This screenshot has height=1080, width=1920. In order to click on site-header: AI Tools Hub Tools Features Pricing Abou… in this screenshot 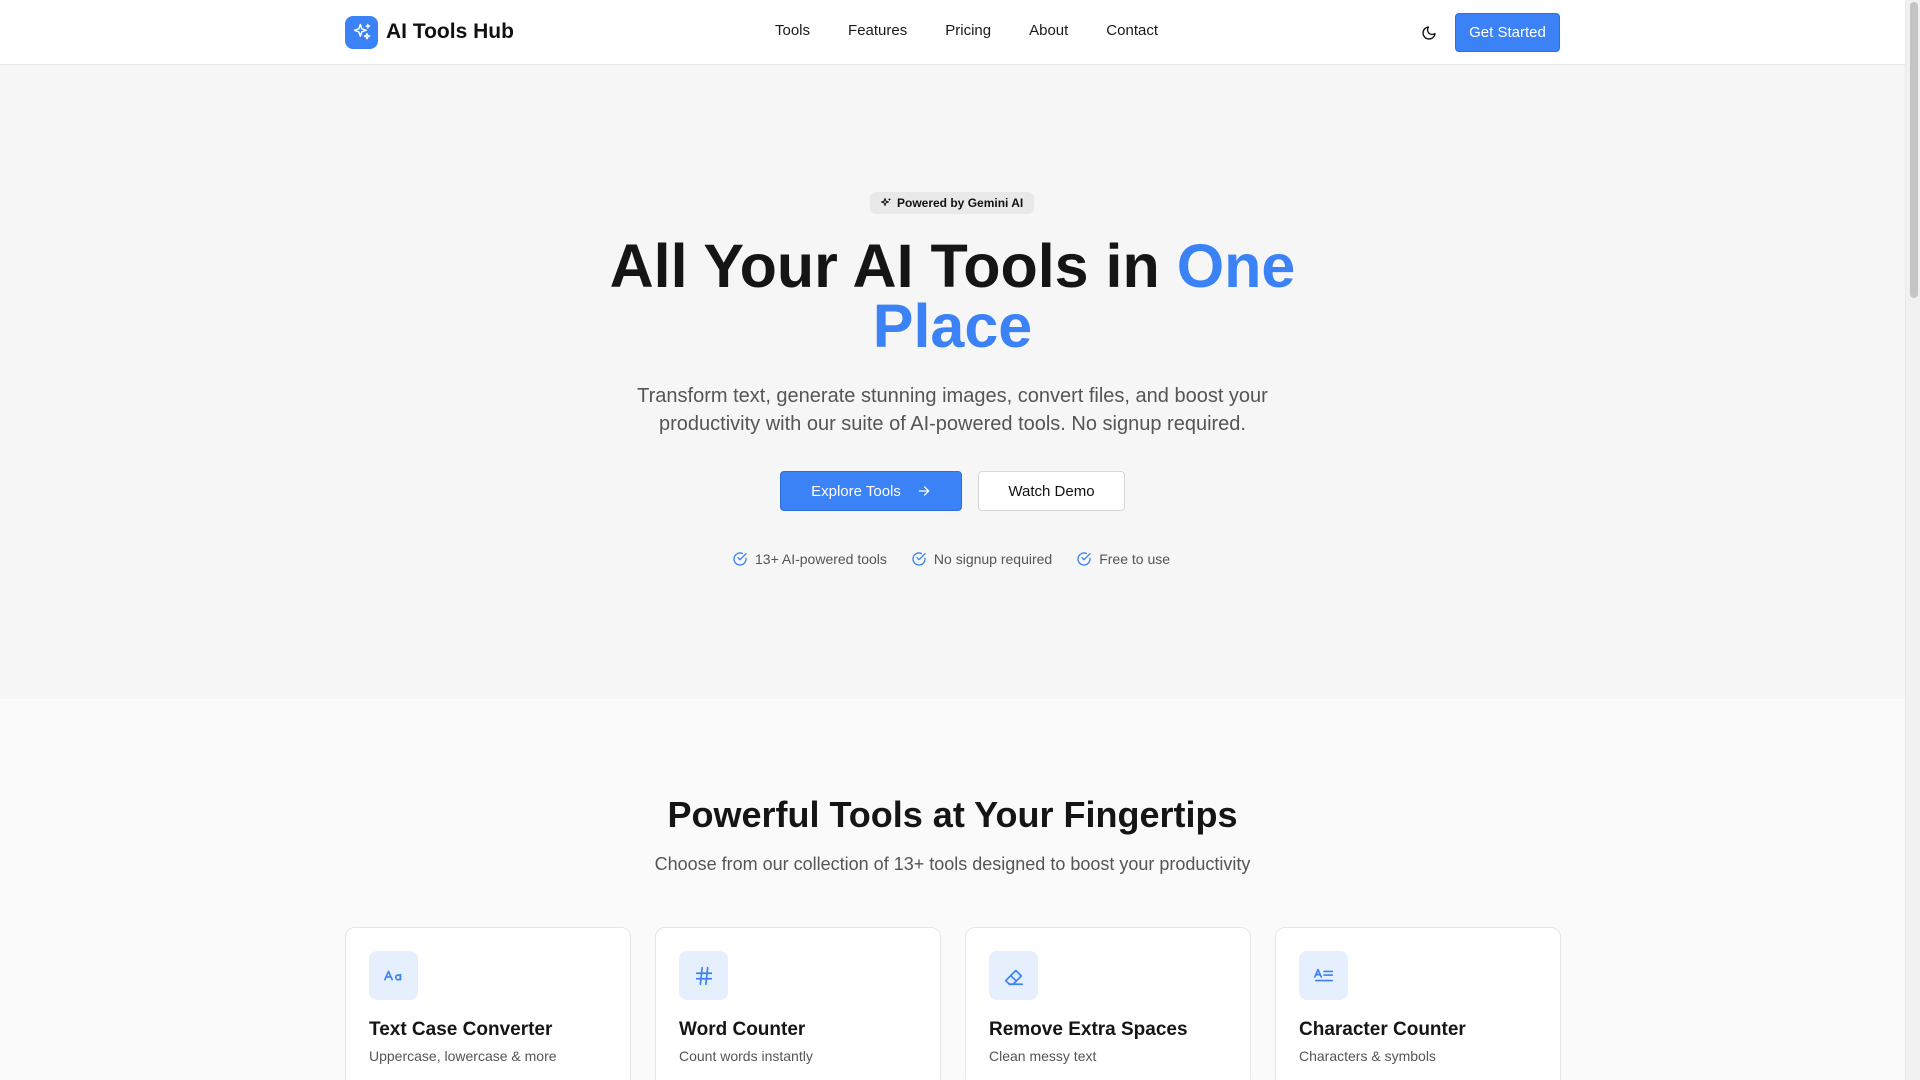, I will do `click(952, 32)`.